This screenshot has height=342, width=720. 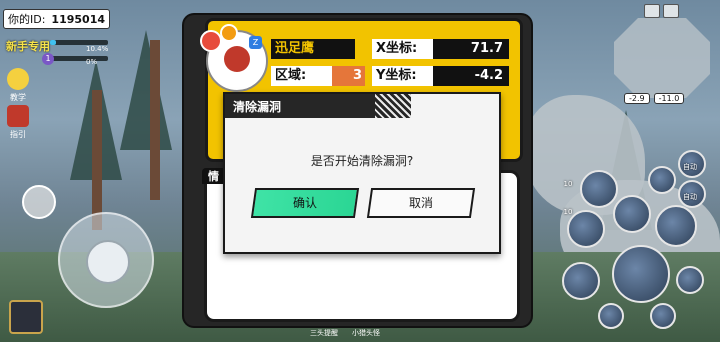 What do you see at coordinates (455, 106) in the screenshot?
I see `header-light` at bounding box center [455, 106].